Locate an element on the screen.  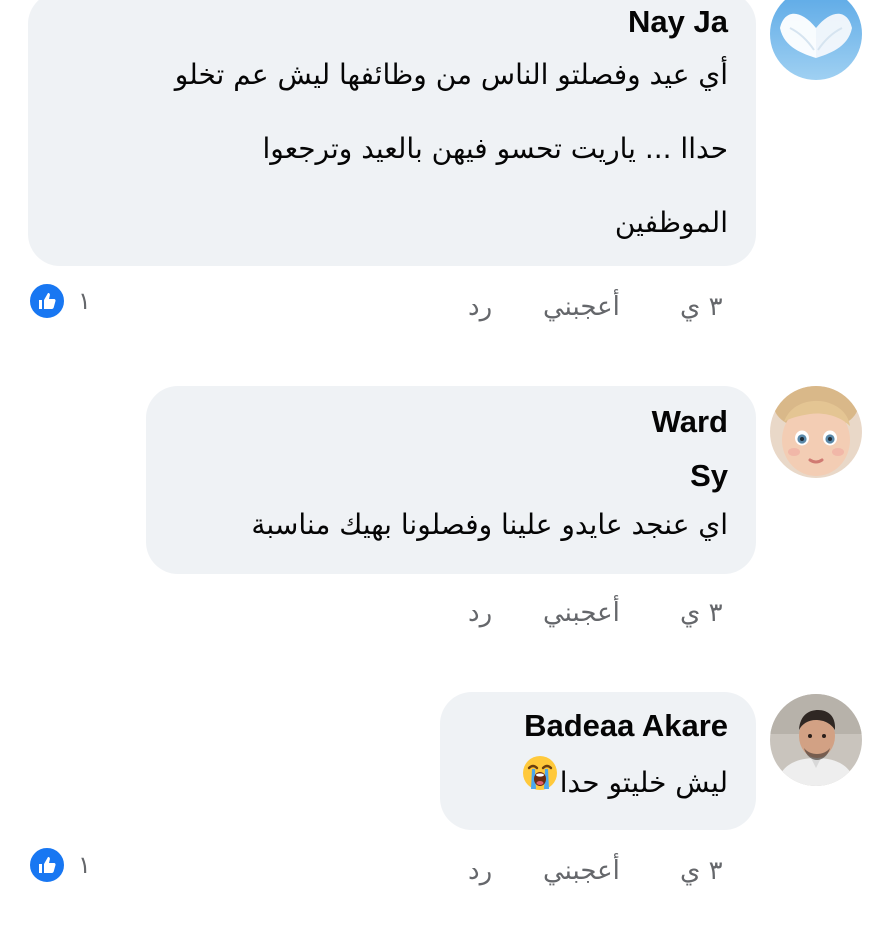
comment-bubble: Badeaa Akare ليش خليتو حدا is located at coordinates (598, 761).